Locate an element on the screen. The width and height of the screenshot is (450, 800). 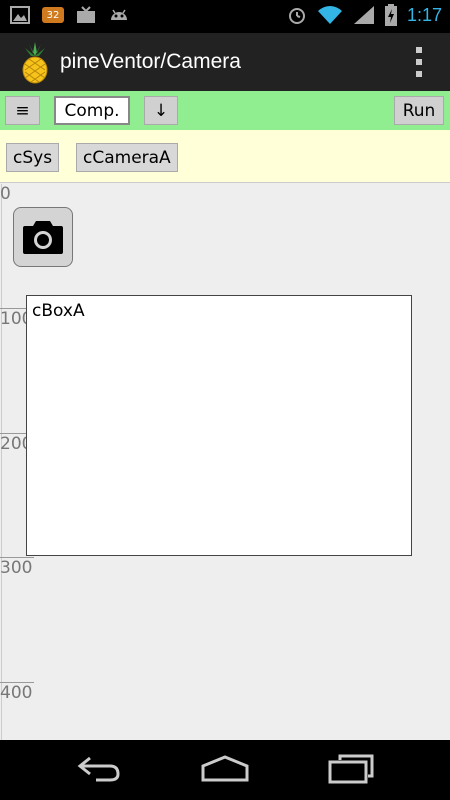
camera-icon is located at coordinates (43, 237).